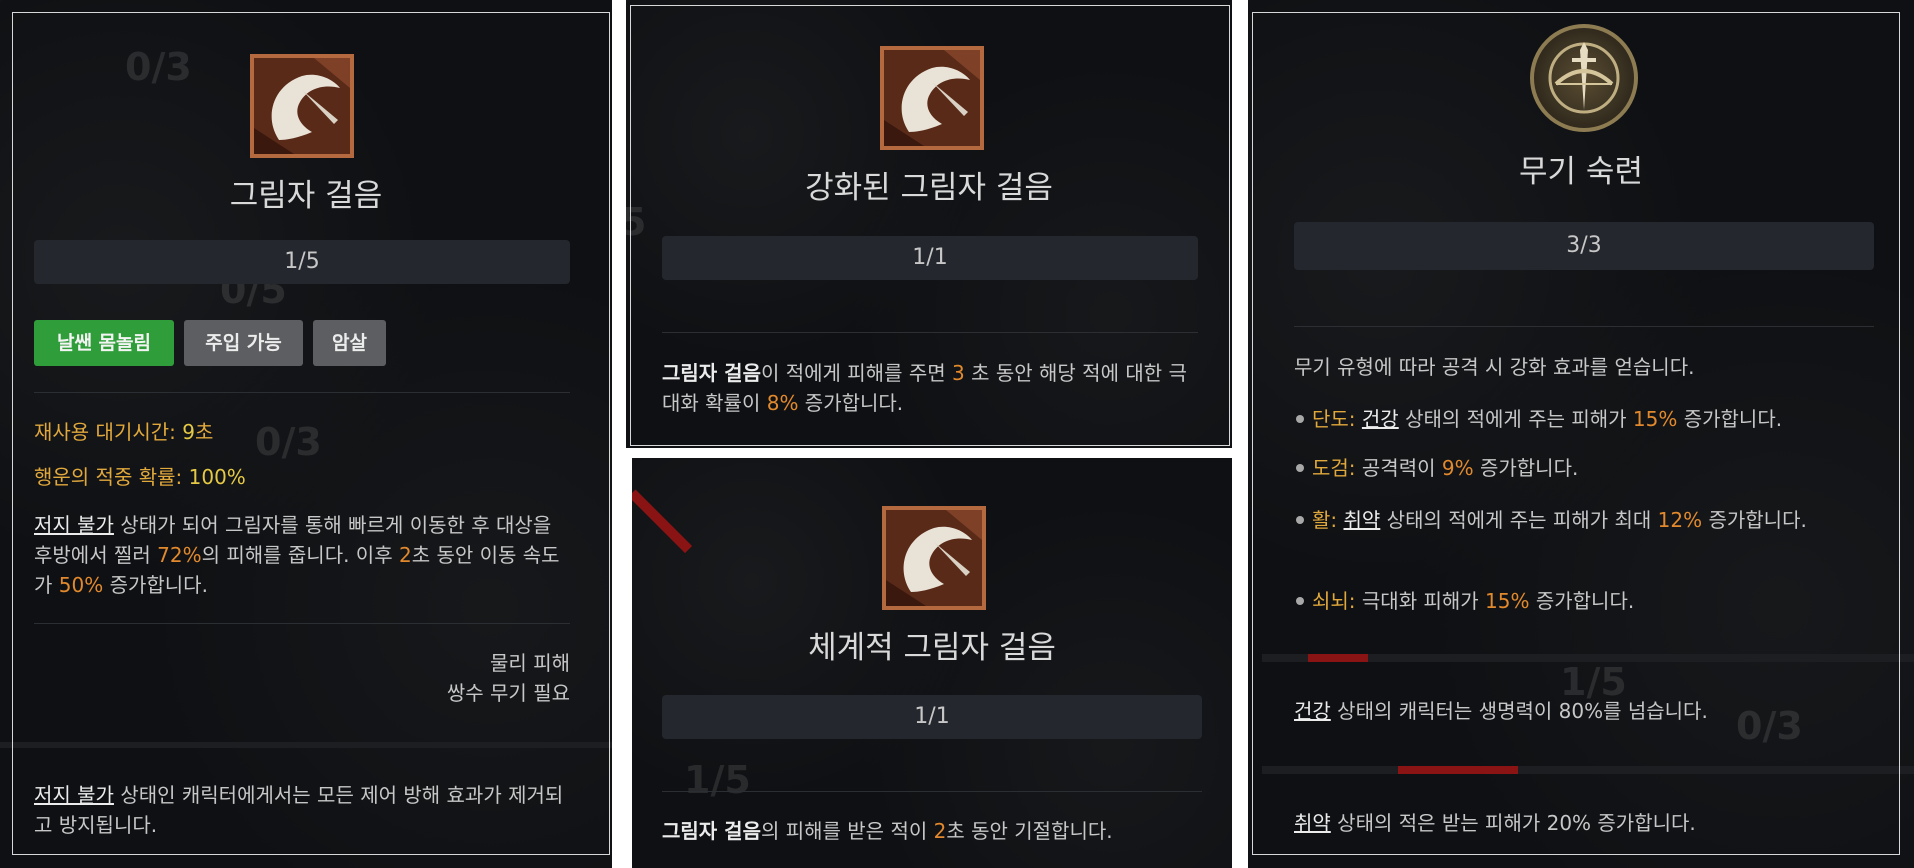  Describe the element at coordinates (717, 780) in the screenshot. I see `background-rank-counter: 1/5` at that location.